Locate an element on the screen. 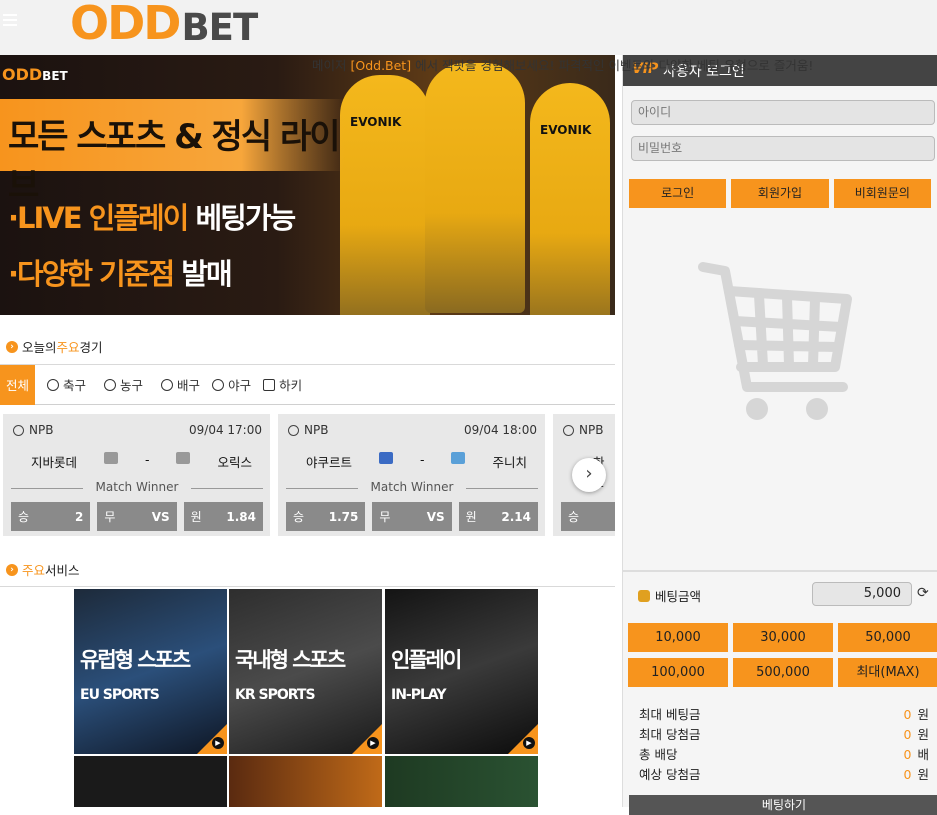 The height and width of the screenshot is (815, 937). tab-volleyball: 배구 is located at coordinates (180, 385).